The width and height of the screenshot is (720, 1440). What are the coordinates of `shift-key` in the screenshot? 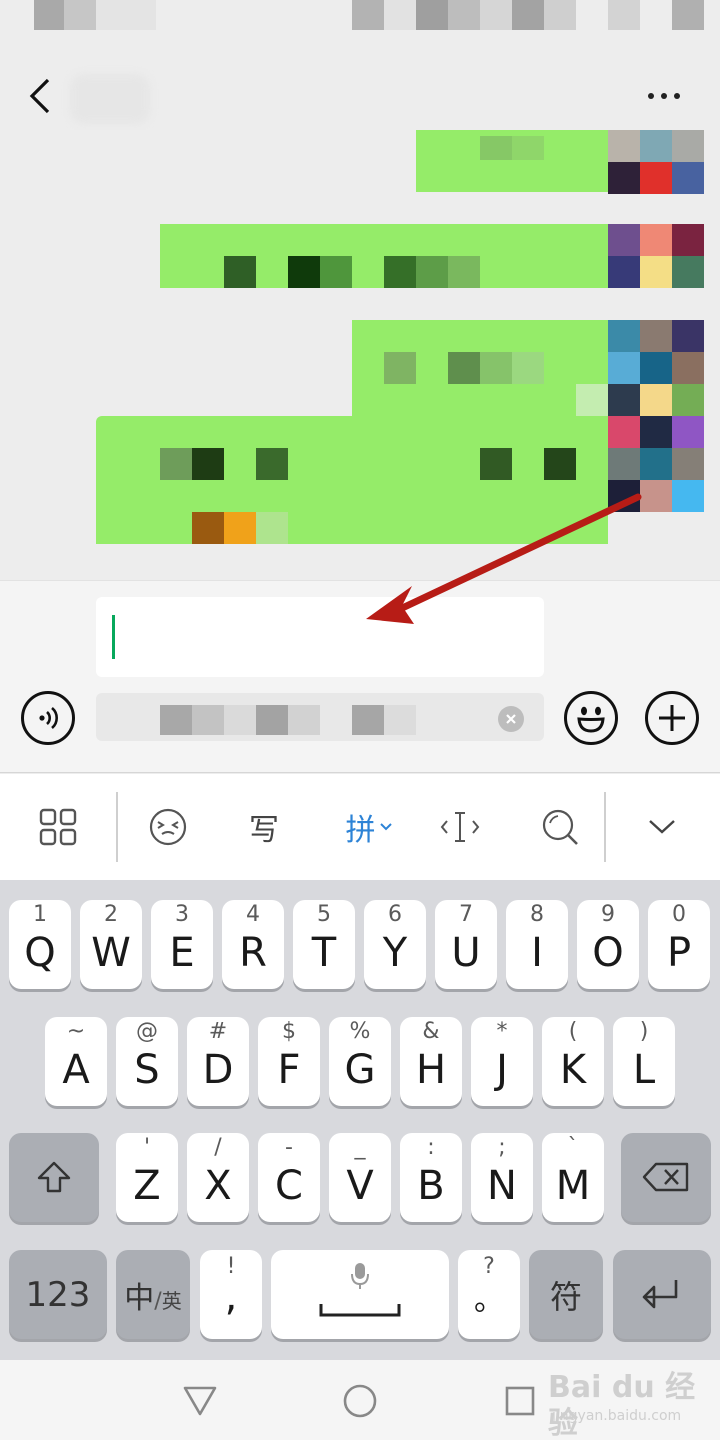 It's located at (54, 1177).